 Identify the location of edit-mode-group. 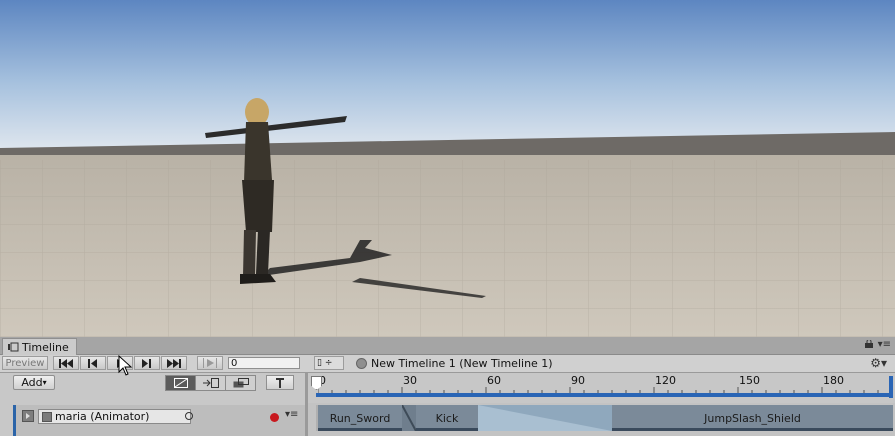
(210, 383).